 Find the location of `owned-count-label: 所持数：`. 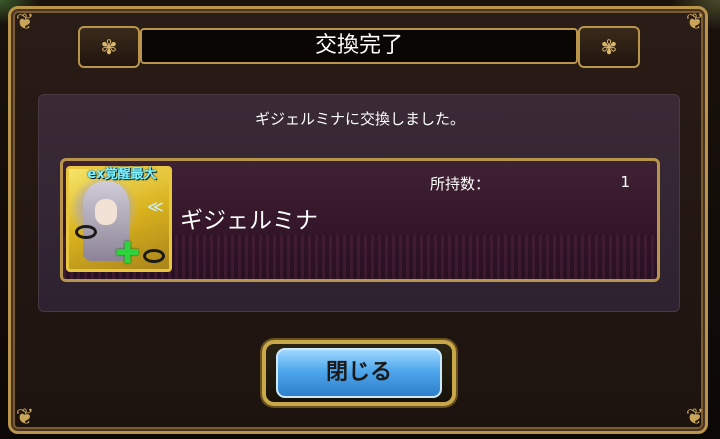

owned-count-label: 所持数： is located at coordinates (460, 184).